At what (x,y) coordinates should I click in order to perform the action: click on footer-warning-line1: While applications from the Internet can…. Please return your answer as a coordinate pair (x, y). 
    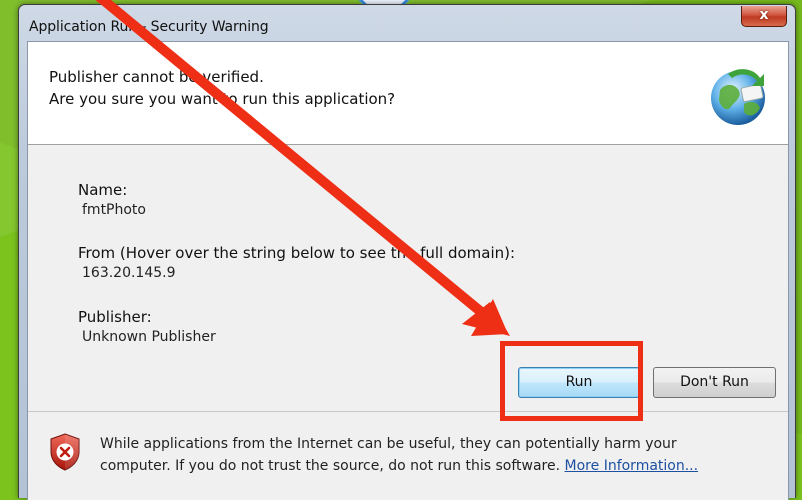
    Looking at the image, I should click on (388, 444).